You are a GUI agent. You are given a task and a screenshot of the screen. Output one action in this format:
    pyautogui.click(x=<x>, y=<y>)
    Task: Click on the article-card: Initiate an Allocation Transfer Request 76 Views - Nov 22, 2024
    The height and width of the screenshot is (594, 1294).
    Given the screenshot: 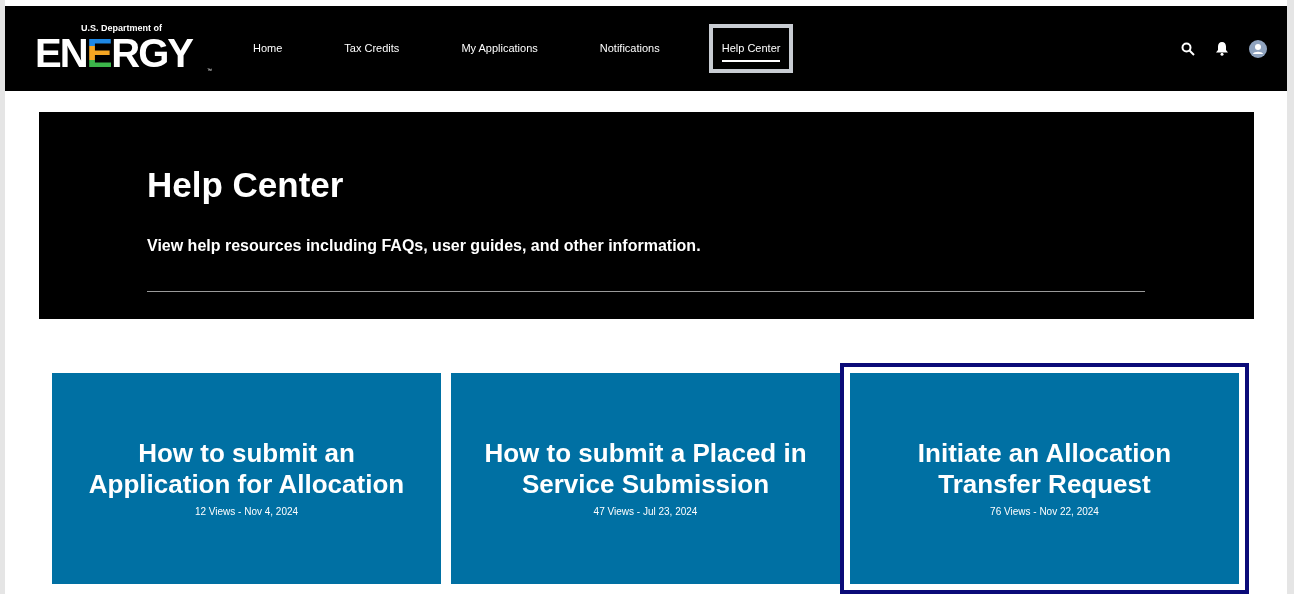 What is the action you would take?
    pyautogui.click(x=1044, y=478)
    